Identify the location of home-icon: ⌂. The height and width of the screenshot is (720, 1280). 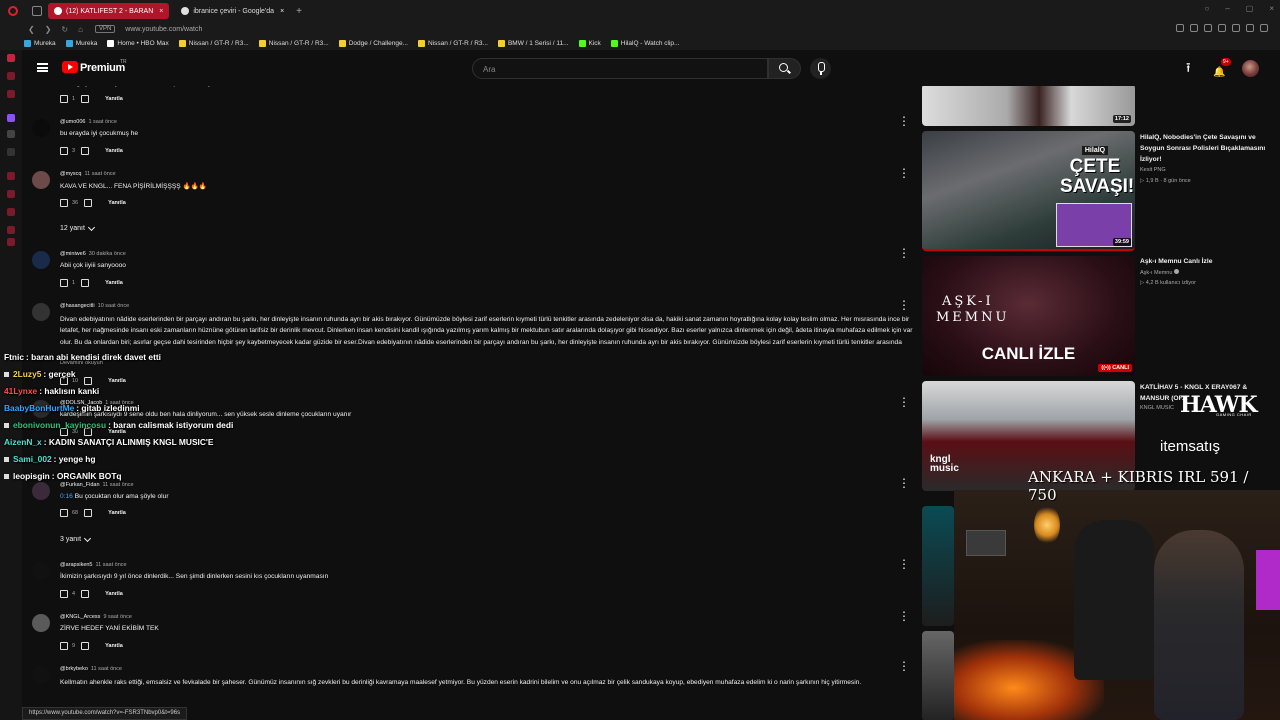
(80, 29).